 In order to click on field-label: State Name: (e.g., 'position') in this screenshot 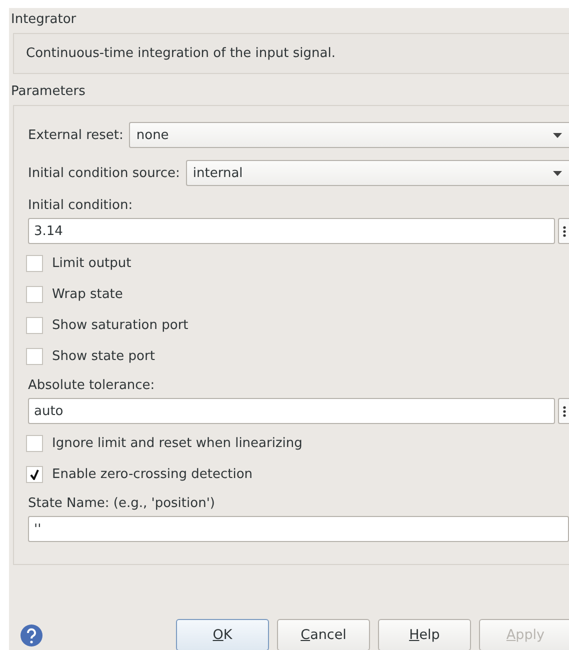, I will do `click(121, 503)`.